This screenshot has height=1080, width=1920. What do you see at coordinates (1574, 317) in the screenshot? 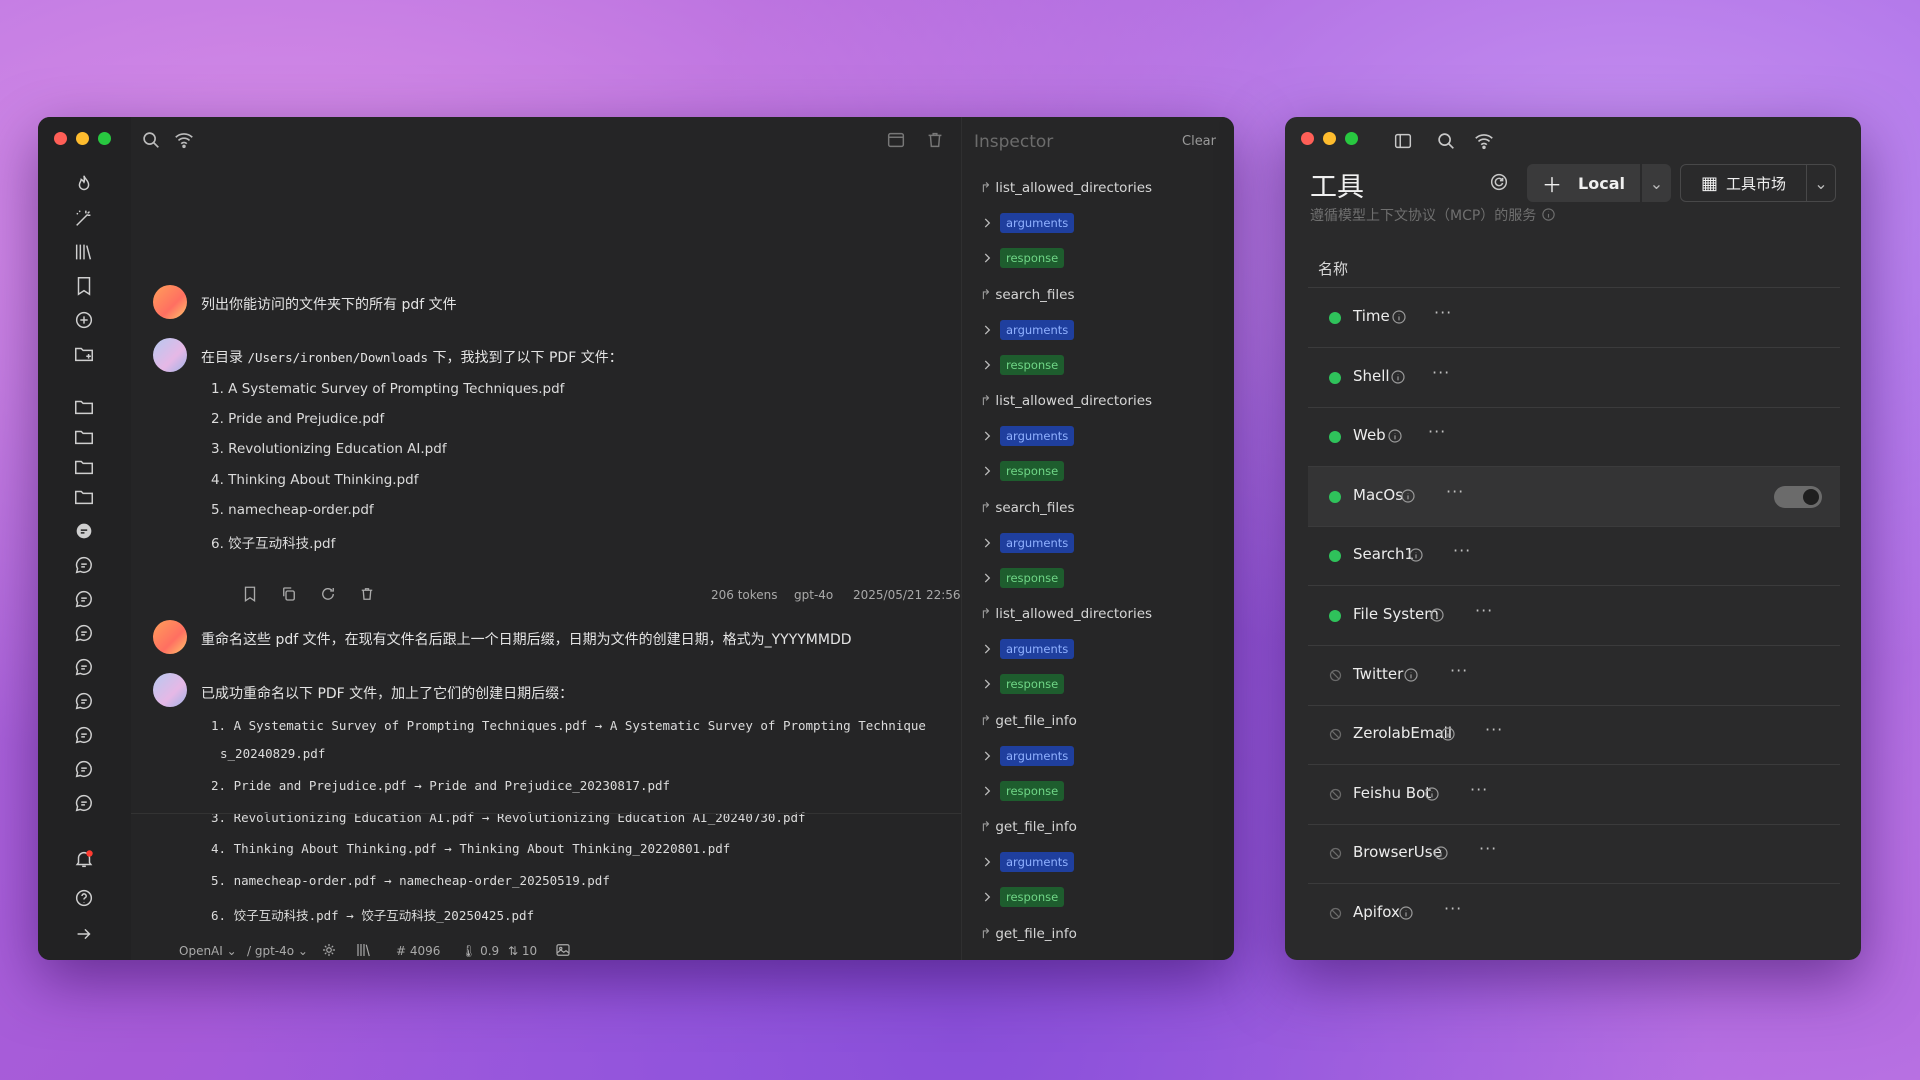
I see `tool-row: Time ···` at bounding box center [1574, 317].